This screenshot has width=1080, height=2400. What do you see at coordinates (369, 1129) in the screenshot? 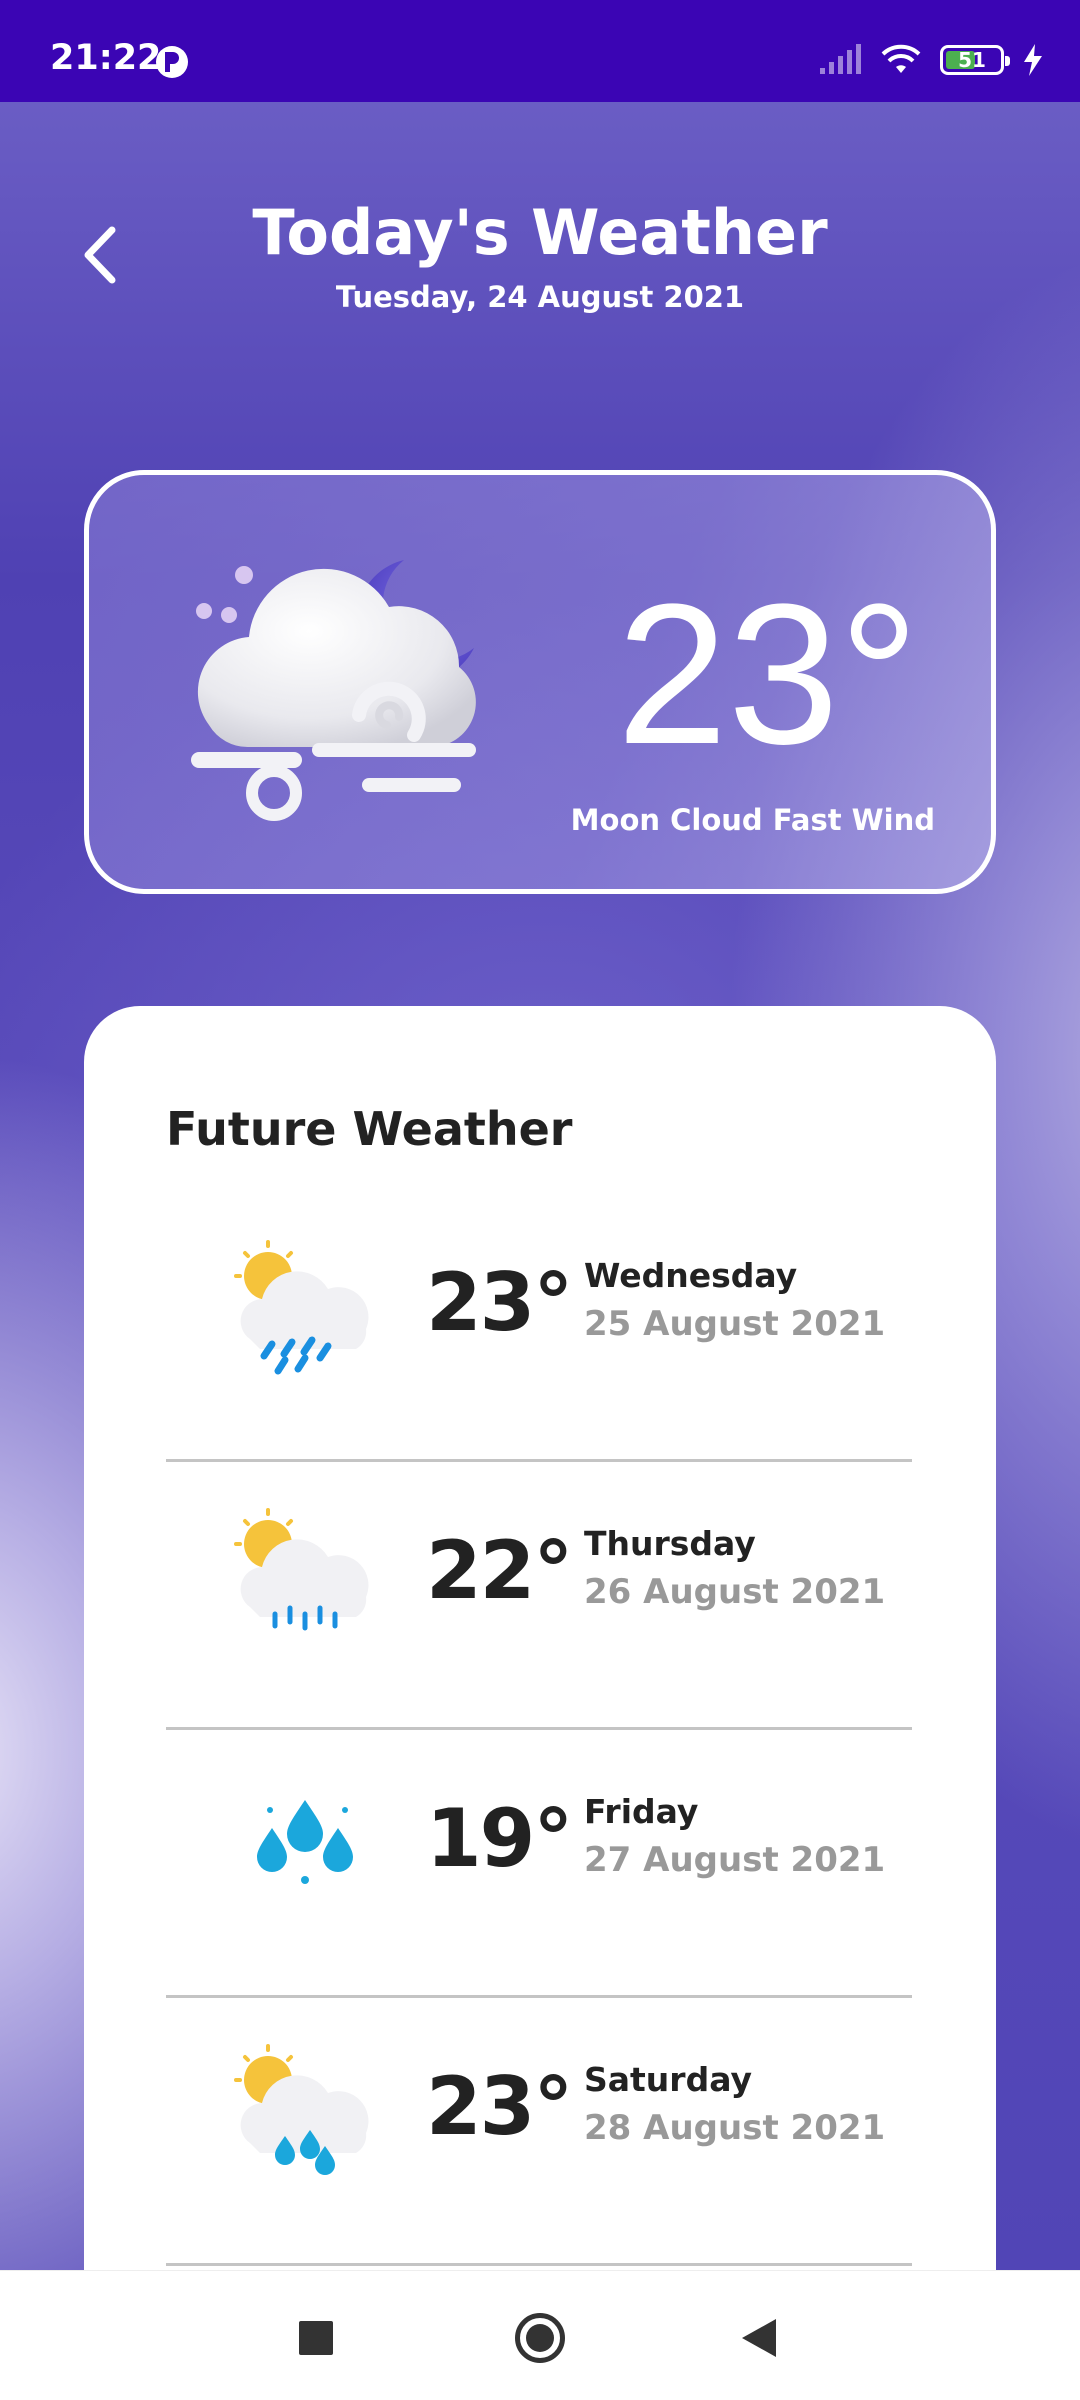
I see `future-weather-title: Future Weather` at bounding box center [369, 1129].